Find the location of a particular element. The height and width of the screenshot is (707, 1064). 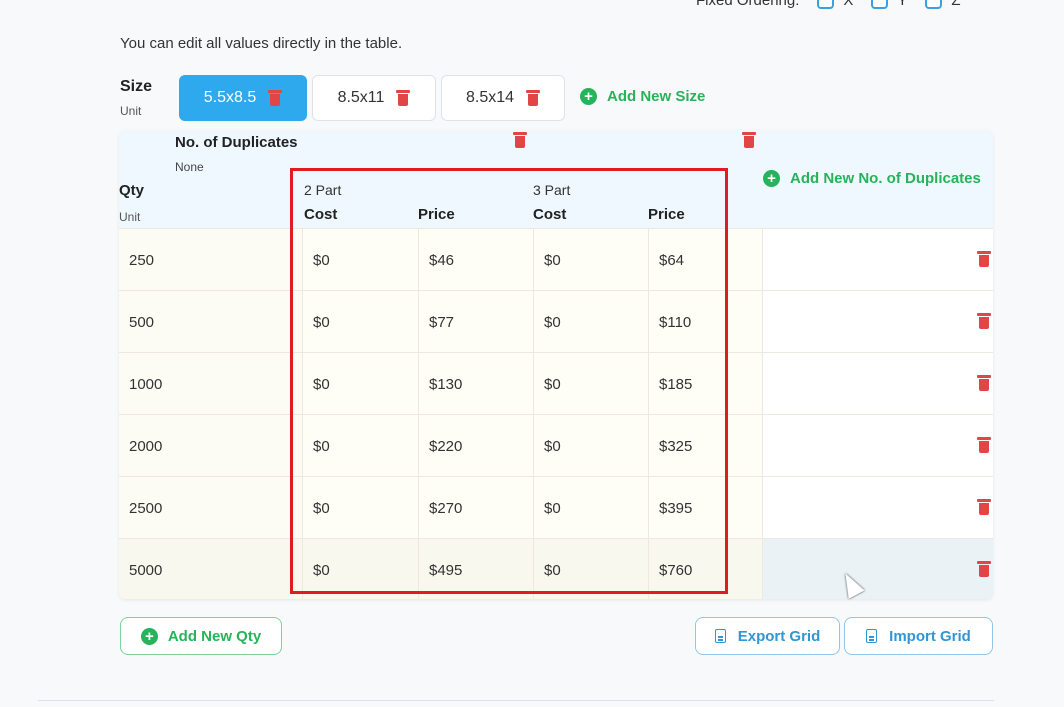

duplicates-label: No. of Duplicates is located at coordinates (236, 142).